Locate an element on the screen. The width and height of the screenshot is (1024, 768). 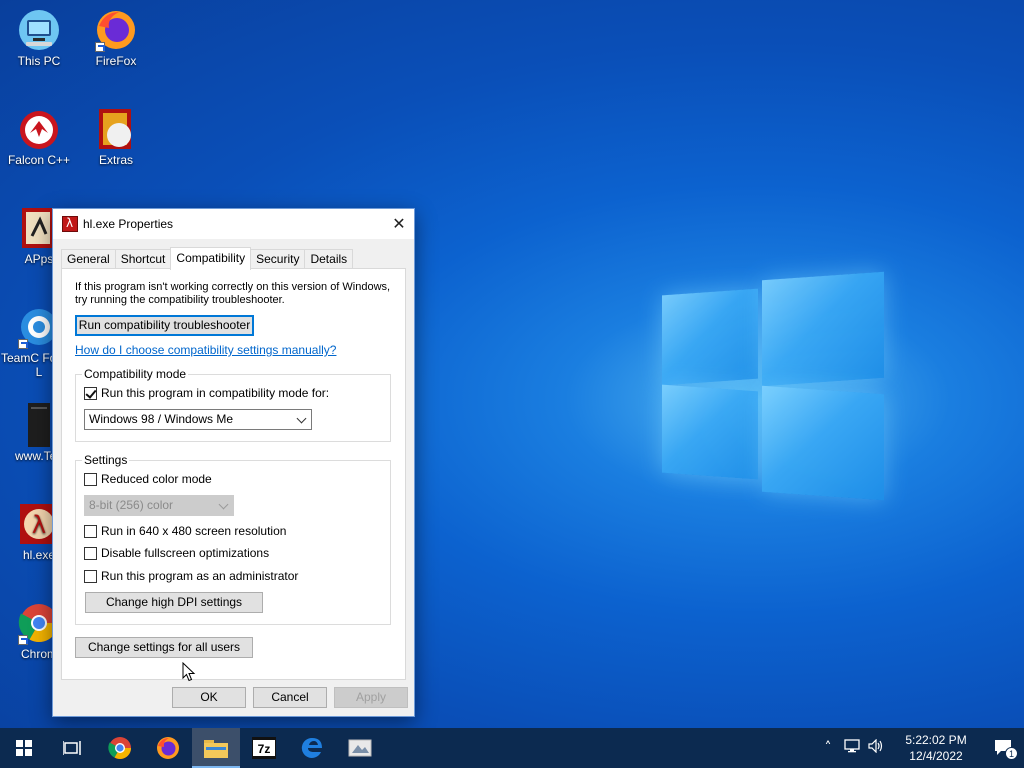
reduced-color-checkbox: Reduced color mode is located at coordinates (148, 479).